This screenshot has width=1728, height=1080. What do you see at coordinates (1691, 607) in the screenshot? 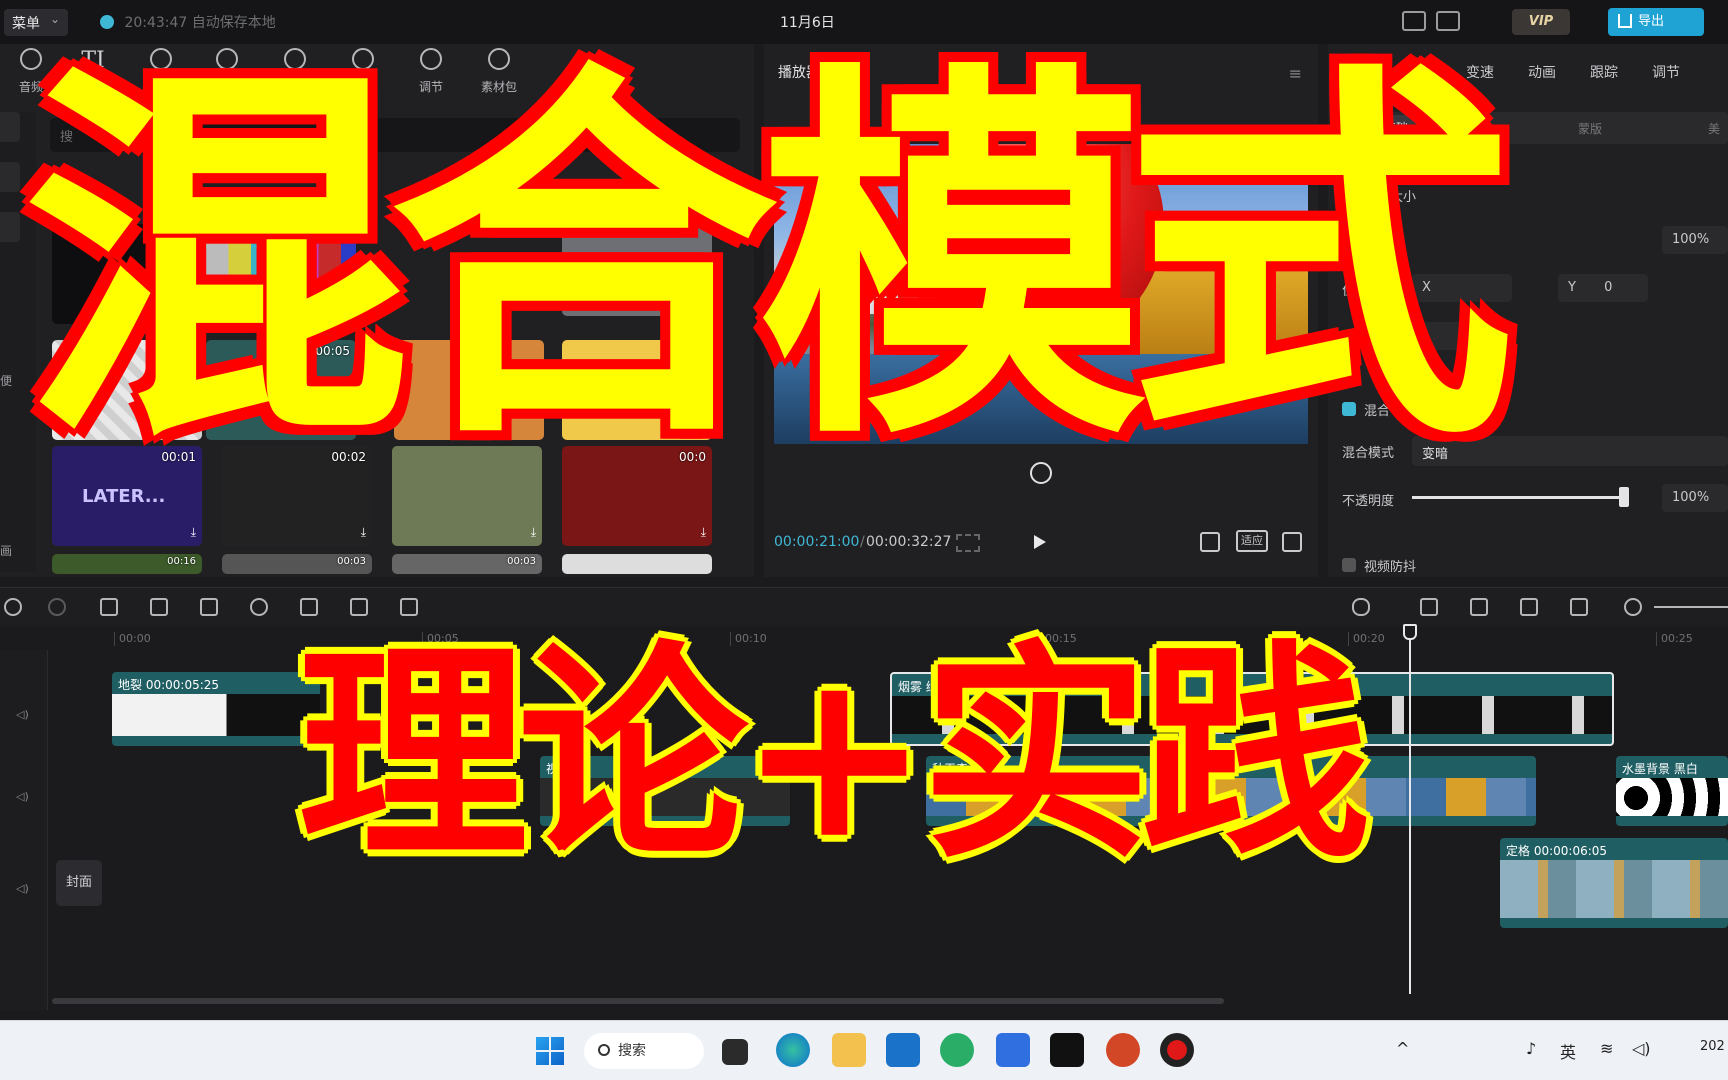
I see `zoom-slider` at bounding box center [1691, 607].